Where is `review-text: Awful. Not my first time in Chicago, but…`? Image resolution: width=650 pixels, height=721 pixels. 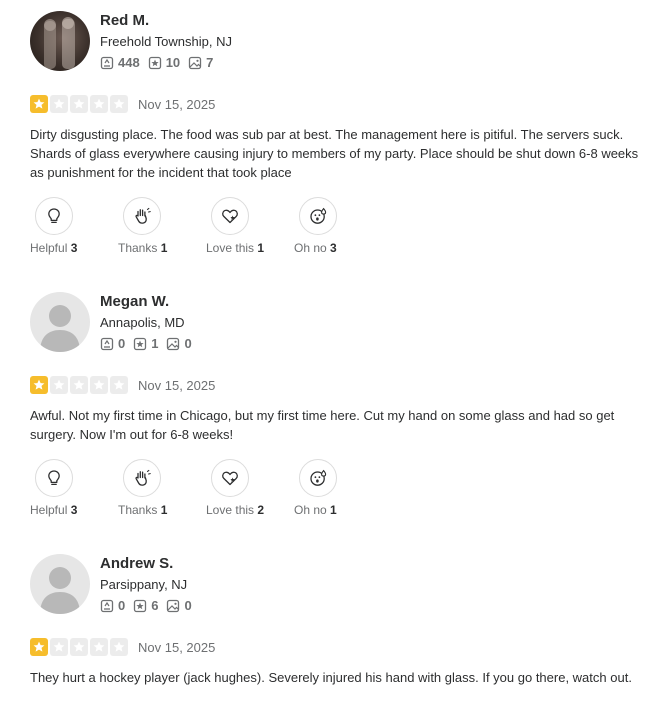 review-text: Awful. Not my first time in Chicago, but… is located at coordinates (322, 425).